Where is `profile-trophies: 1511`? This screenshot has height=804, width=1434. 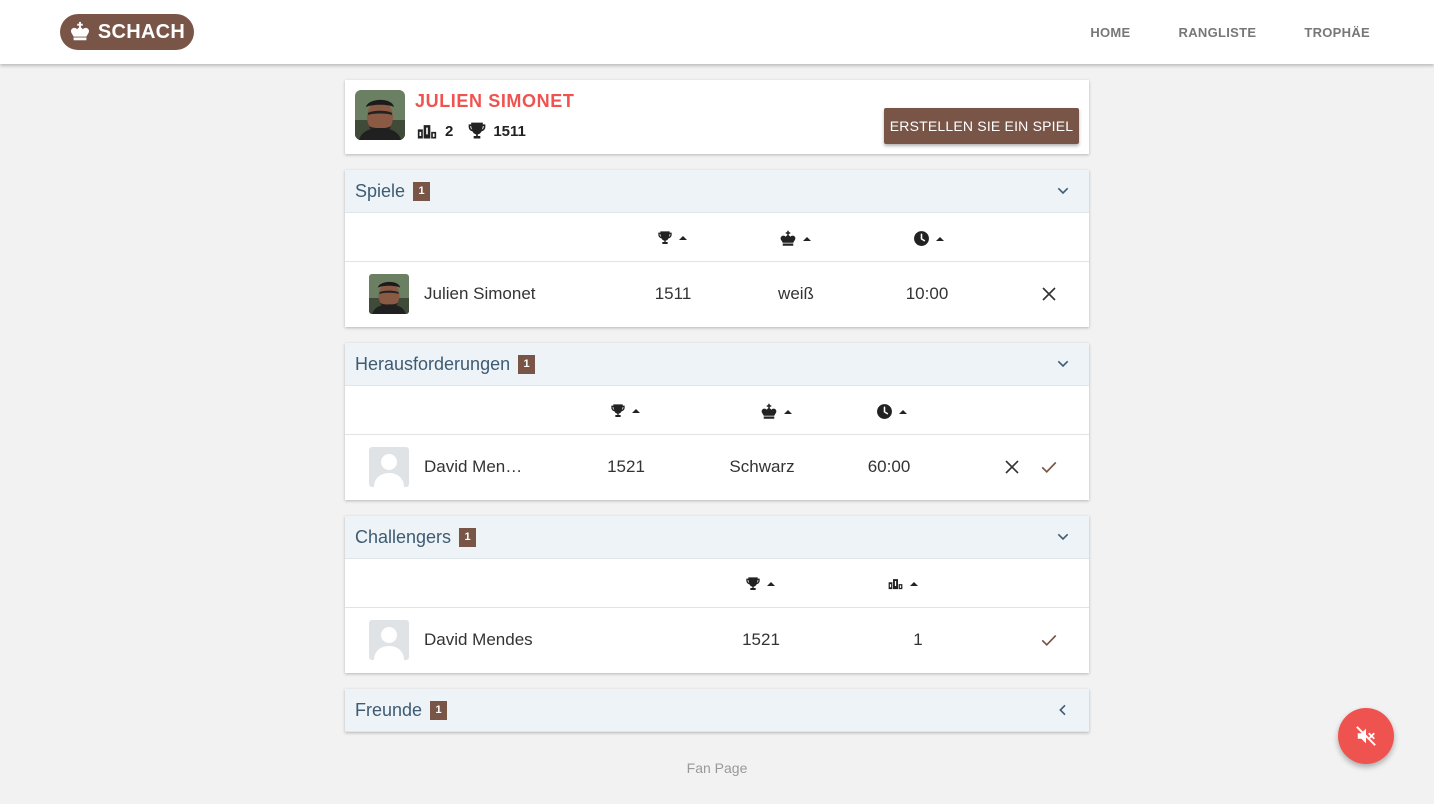
profile-trophies: 1511 is located at coordinates (509, 131).